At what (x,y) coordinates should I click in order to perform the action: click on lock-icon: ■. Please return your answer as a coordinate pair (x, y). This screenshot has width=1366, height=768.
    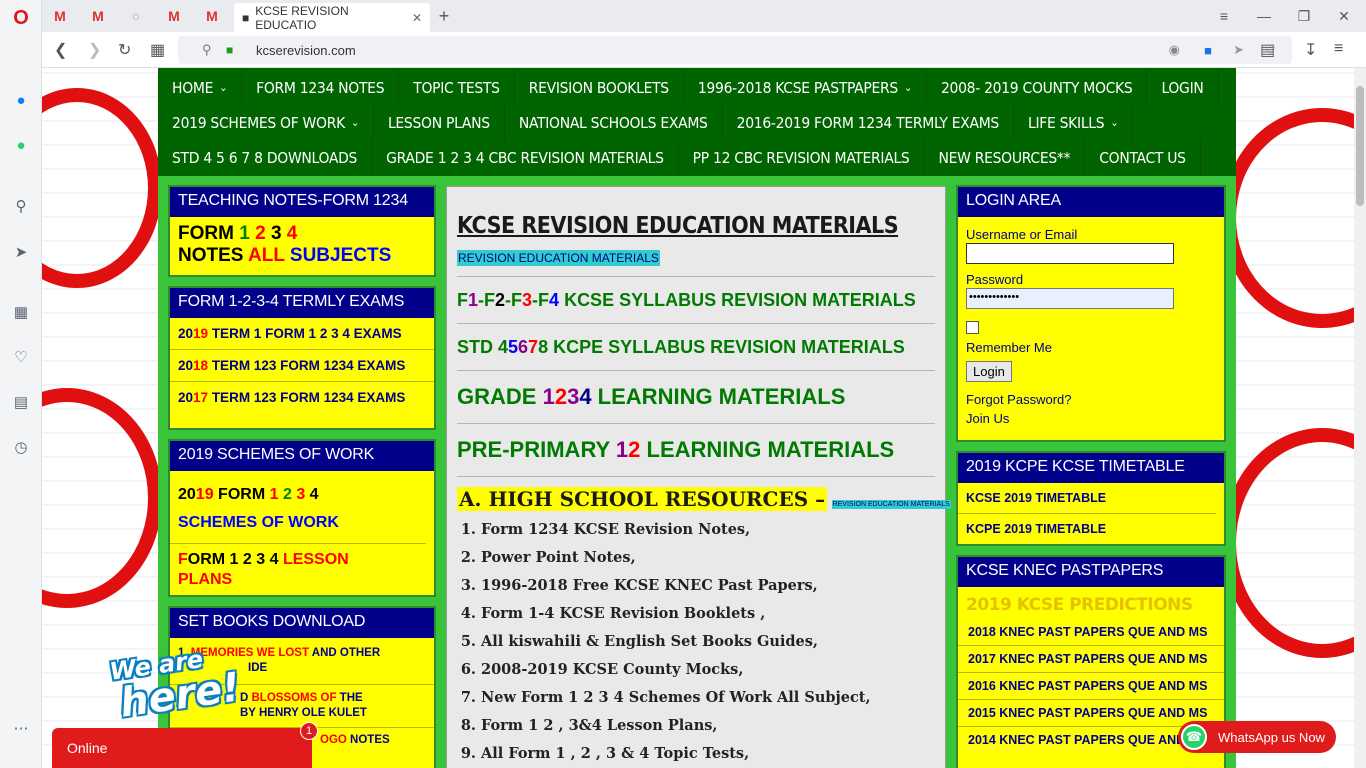
    Looking at the image, I should click on (230, 50).